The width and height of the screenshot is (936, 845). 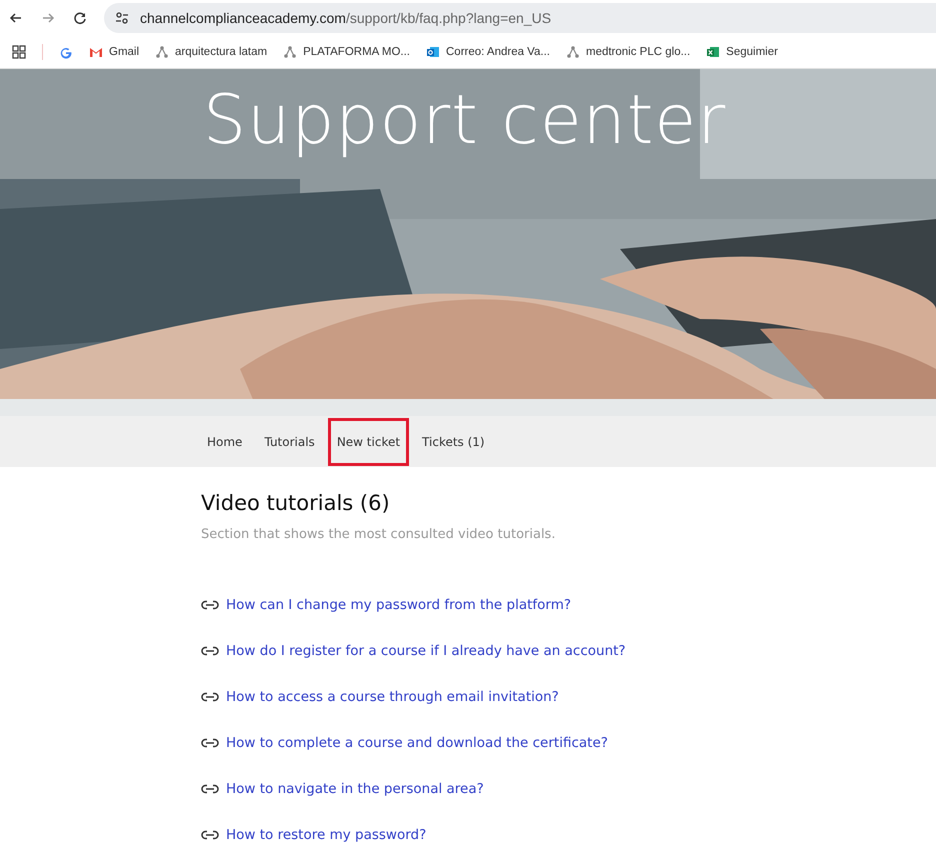 What do you see at coordinates (369, 442) in the screenshot?
I see `nav-link: New ticket` at bounding box center [369, 442].